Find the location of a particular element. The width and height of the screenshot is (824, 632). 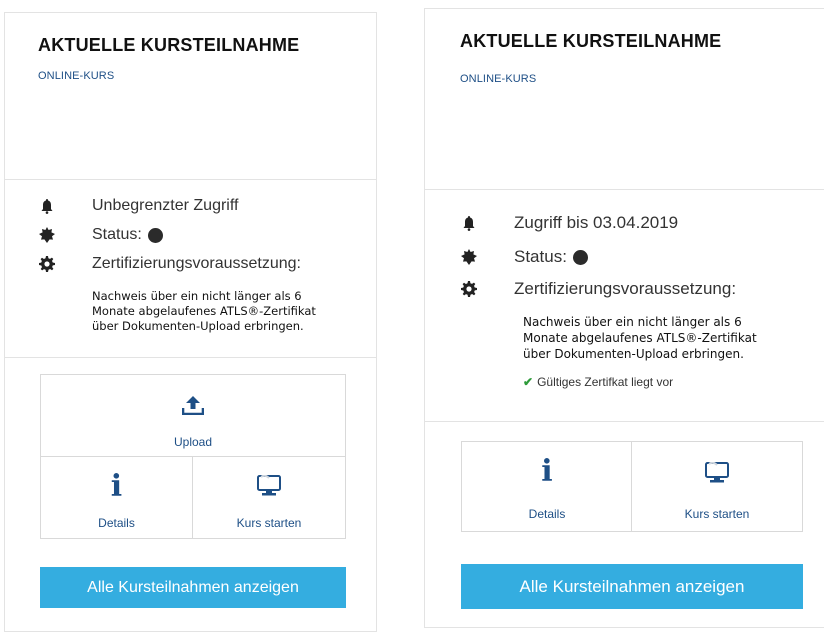

access-row: Unbegrenzter Zugriff is located at coordinates (138, 206).